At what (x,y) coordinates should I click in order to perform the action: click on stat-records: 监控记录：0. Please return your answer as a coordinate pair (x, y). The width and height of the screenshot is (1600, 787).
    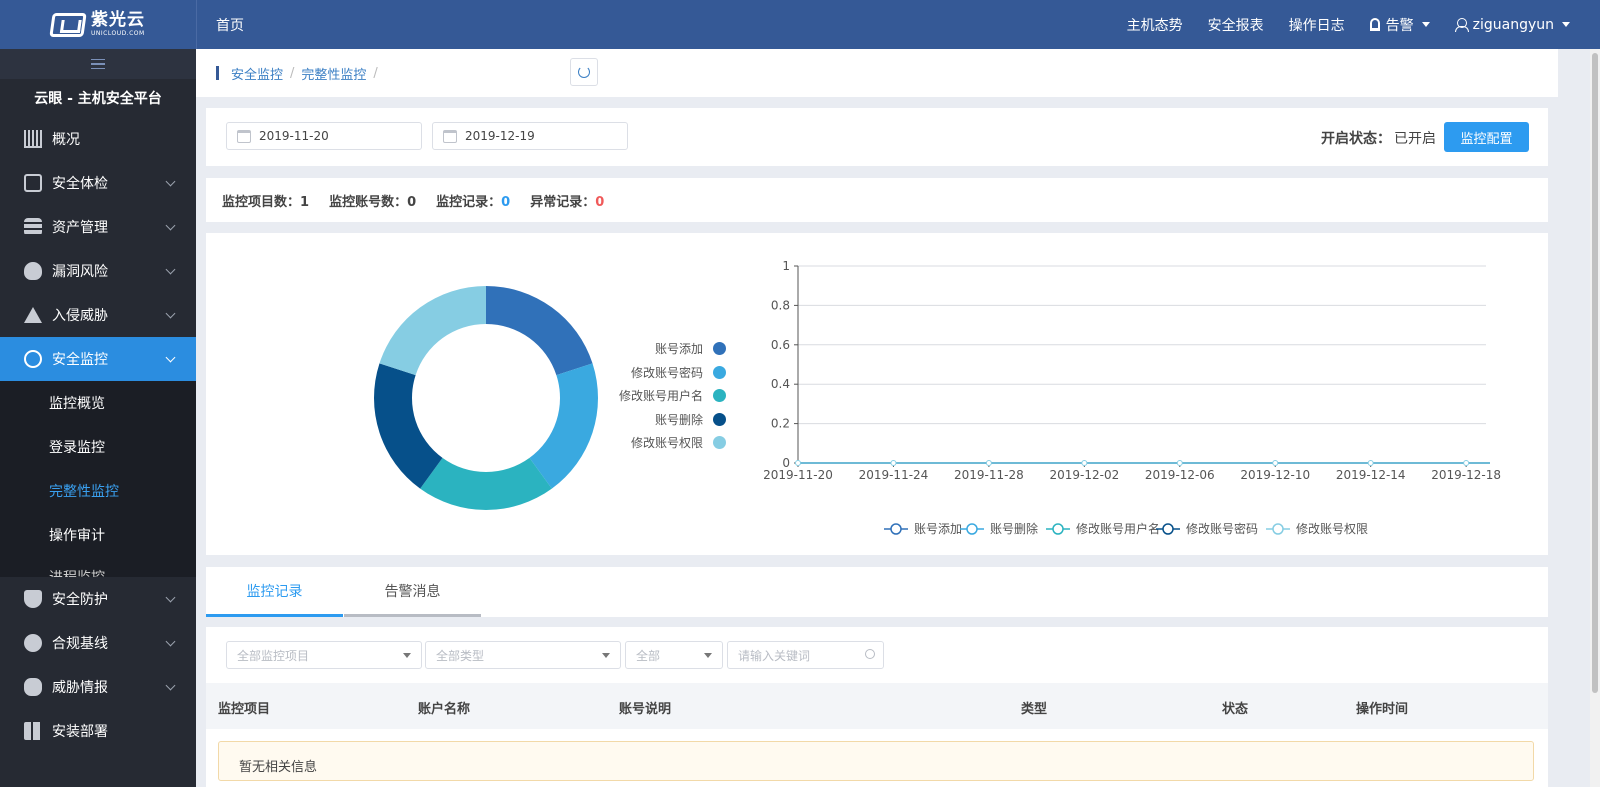
    Looking at the image, I should click on (473, 202).